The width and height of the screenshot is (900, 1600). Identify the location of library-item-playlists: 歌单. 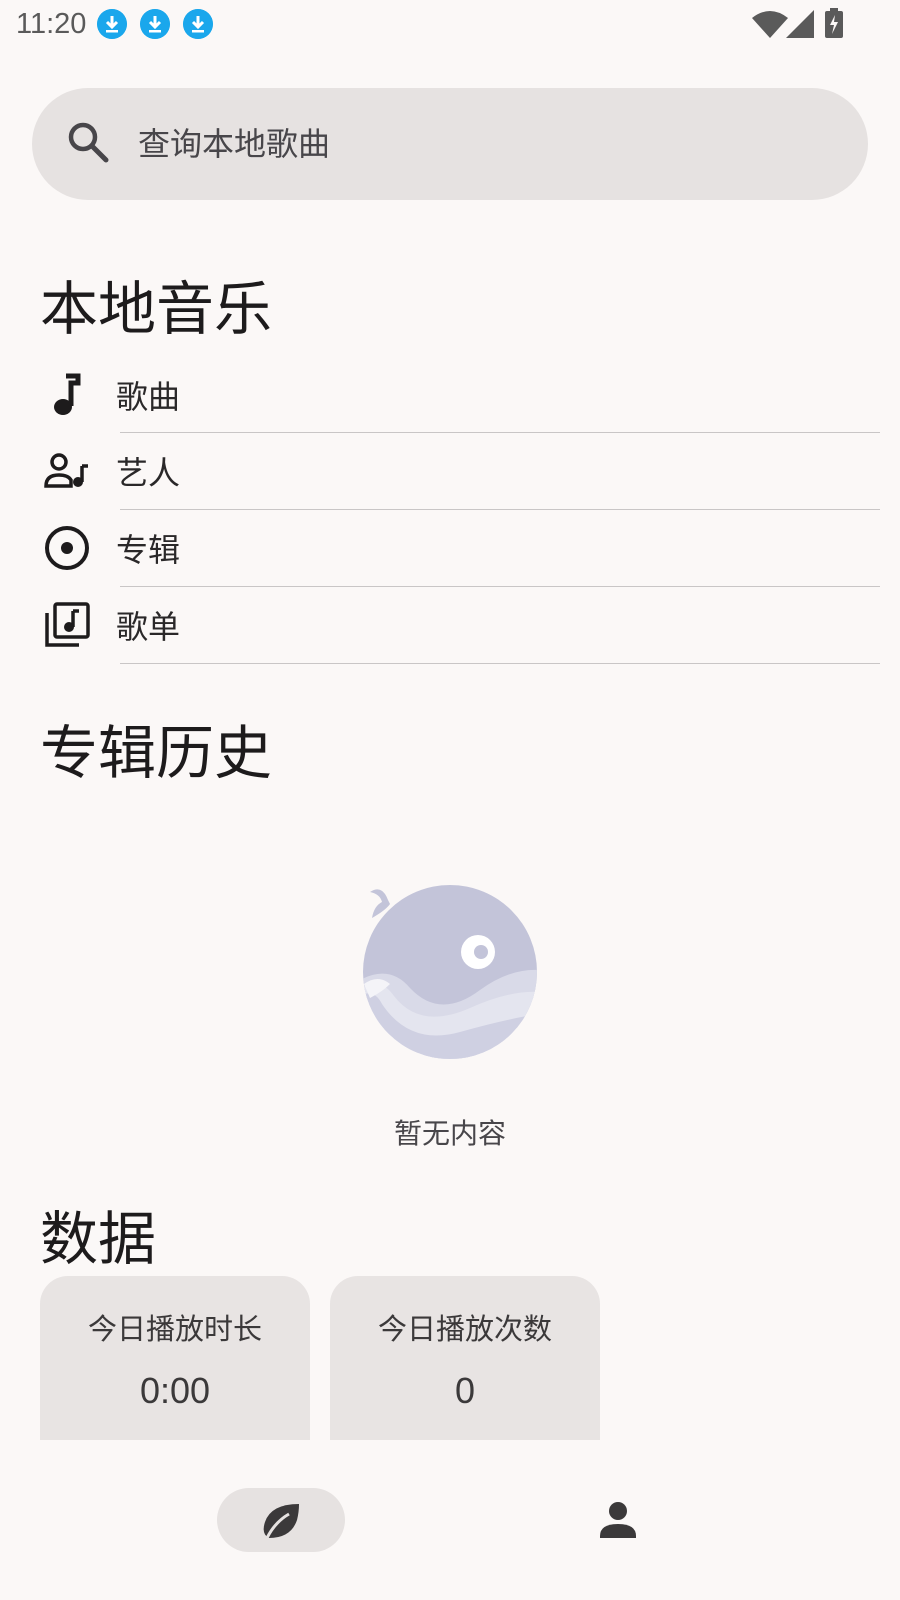
(460, 624).